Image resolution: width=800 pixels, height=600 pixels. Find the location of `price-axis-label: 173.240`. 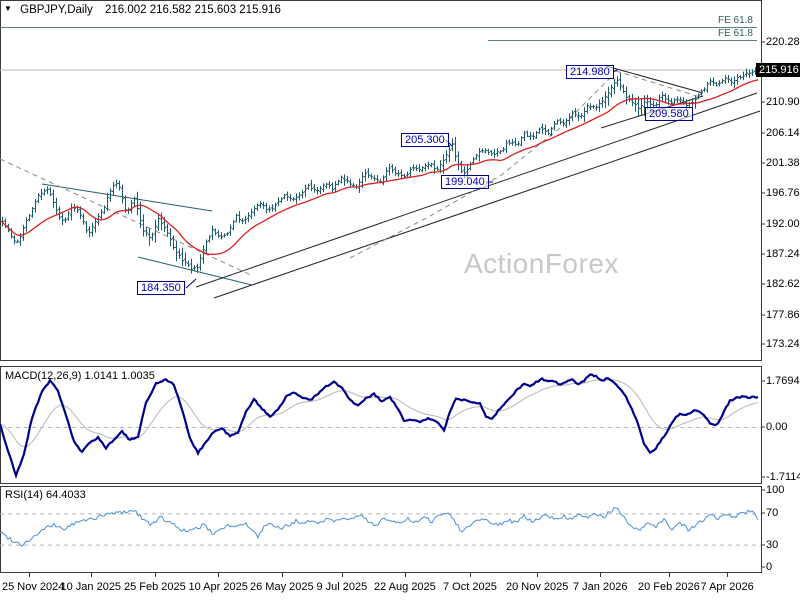

price-axis-label: 173.240 is located at coordinates (783, 344).